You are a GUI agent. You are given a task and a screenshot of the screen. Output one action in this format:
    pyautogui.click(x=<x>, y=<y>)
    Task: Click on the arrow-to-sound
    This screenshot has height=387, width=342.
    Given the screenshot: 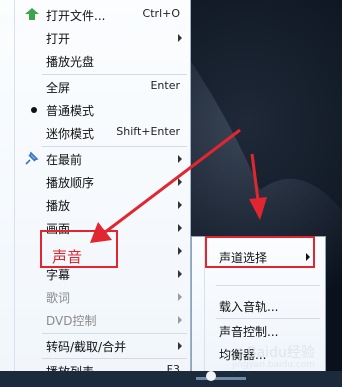 What is the action you would take?
    pyautogui.click(x=165, y=185)
    